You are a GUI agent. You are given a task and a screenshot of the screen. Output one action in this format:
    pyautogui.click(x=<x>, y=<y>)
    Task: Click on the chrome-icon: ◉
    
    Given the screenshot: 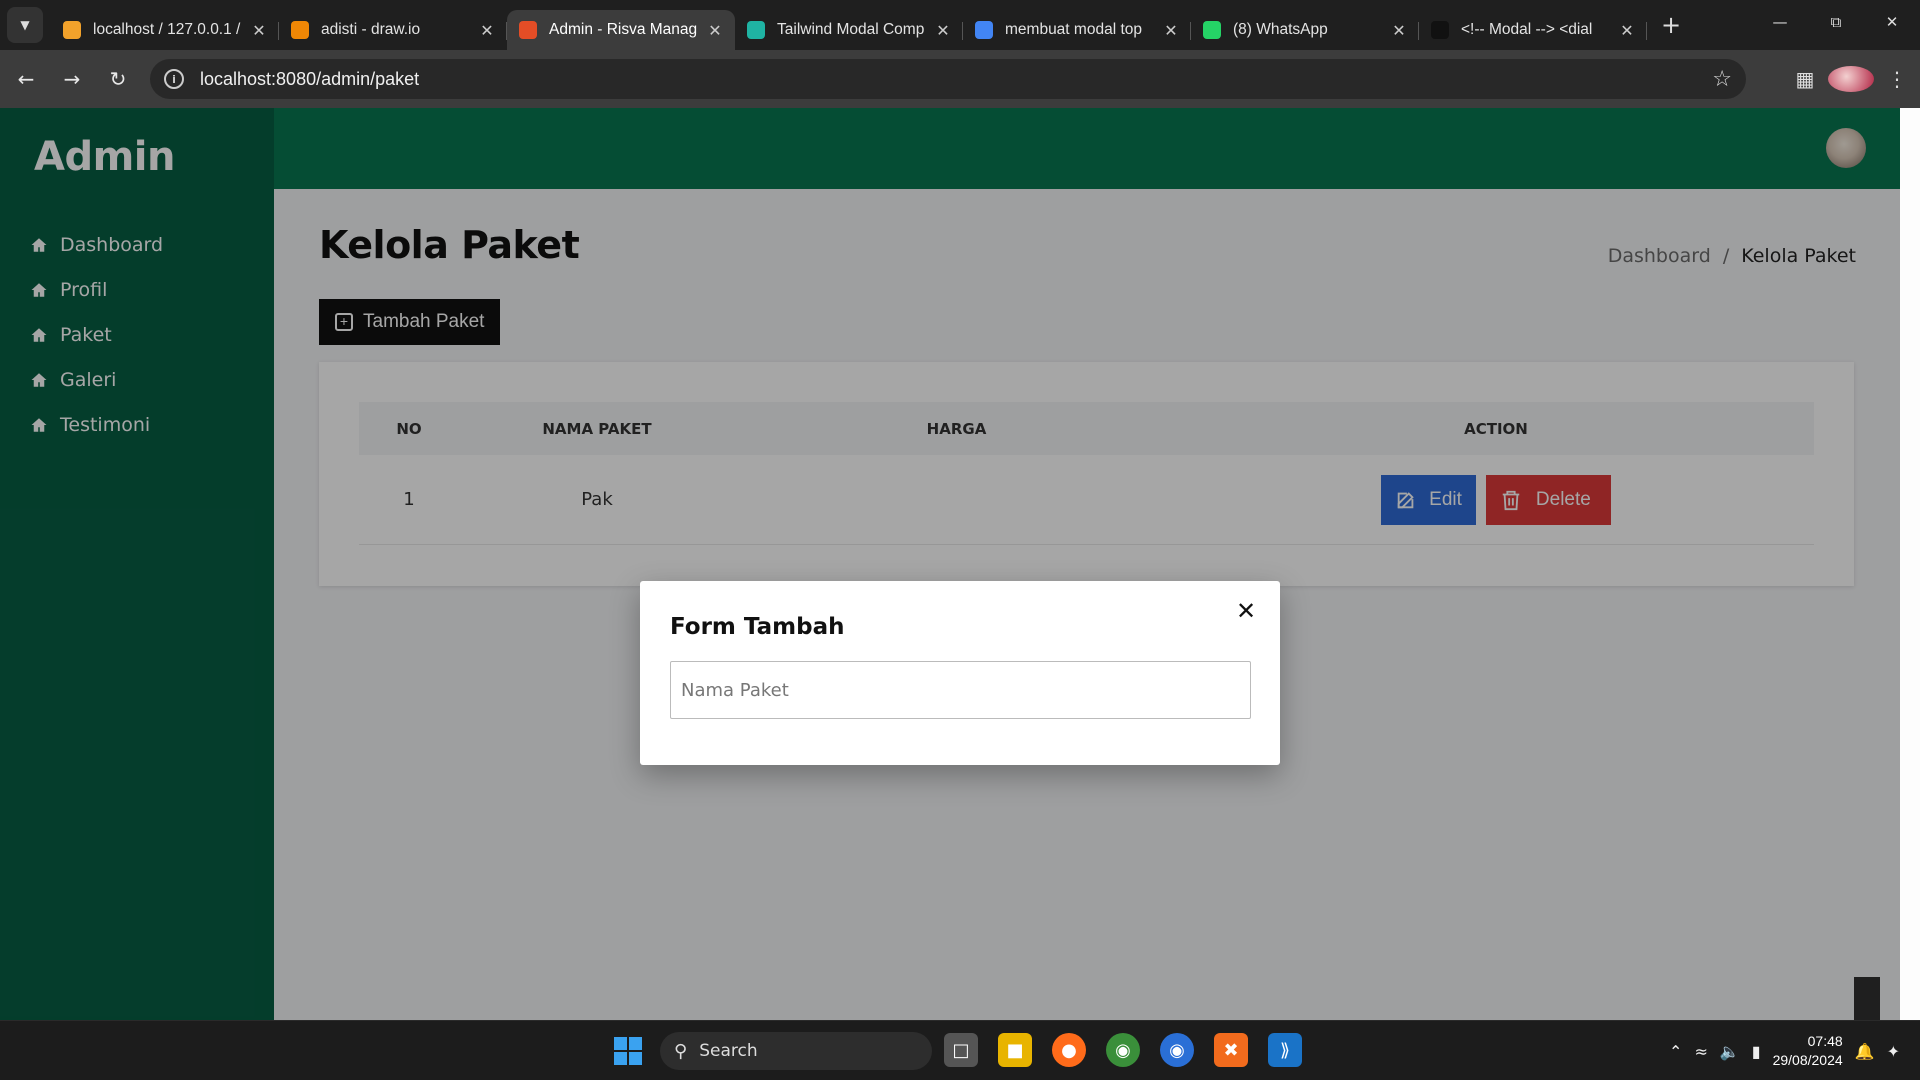 What is the action you would take?
    pyautogui.click(x=1123, y=1050)
    